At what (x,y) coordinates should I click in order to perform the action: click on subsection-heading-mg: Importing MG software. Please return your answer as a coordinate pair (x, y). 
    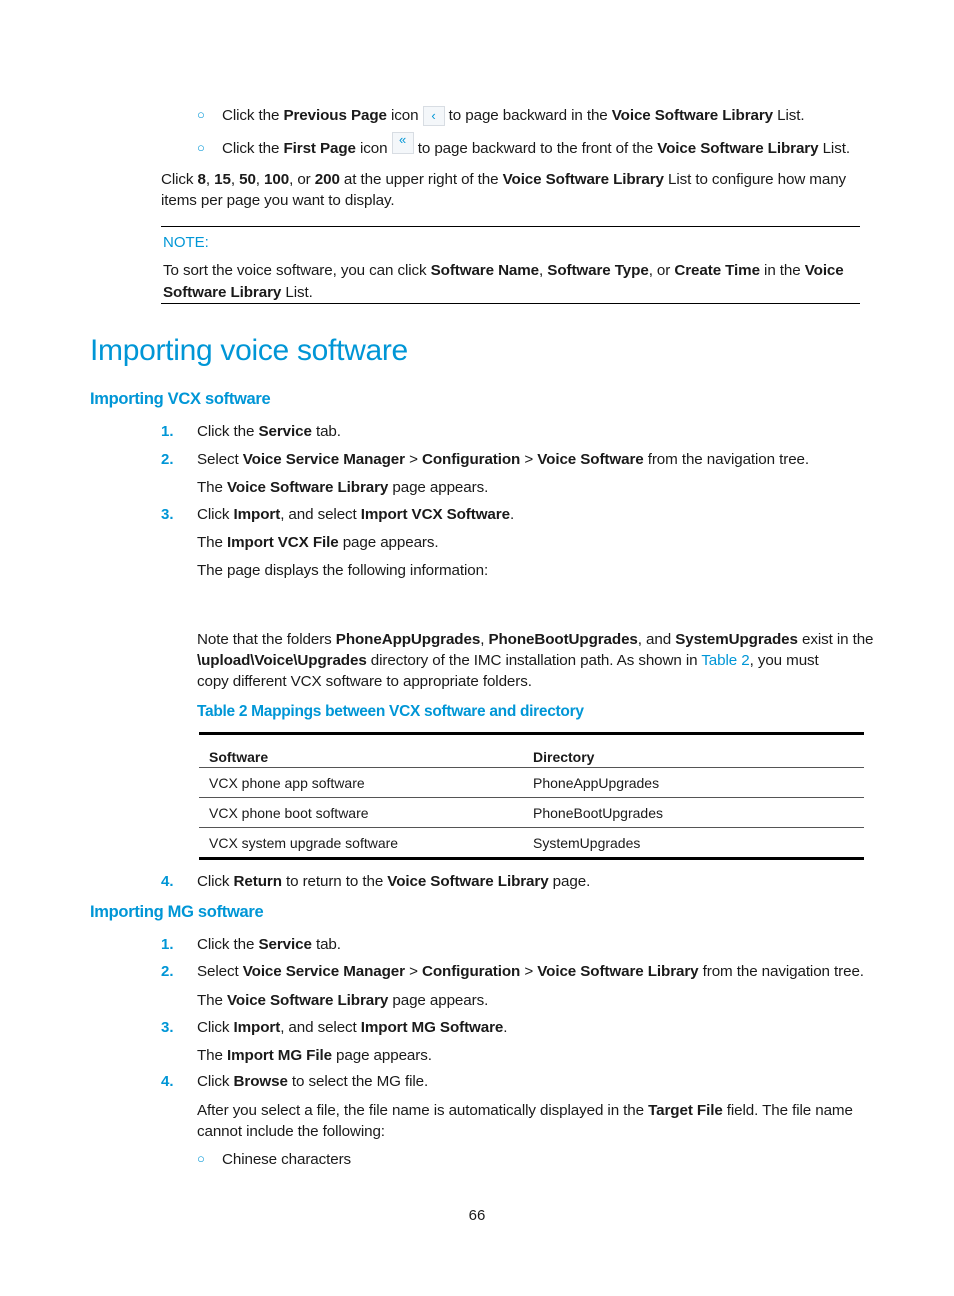
    Looking at the image, I should click on (177, 912).